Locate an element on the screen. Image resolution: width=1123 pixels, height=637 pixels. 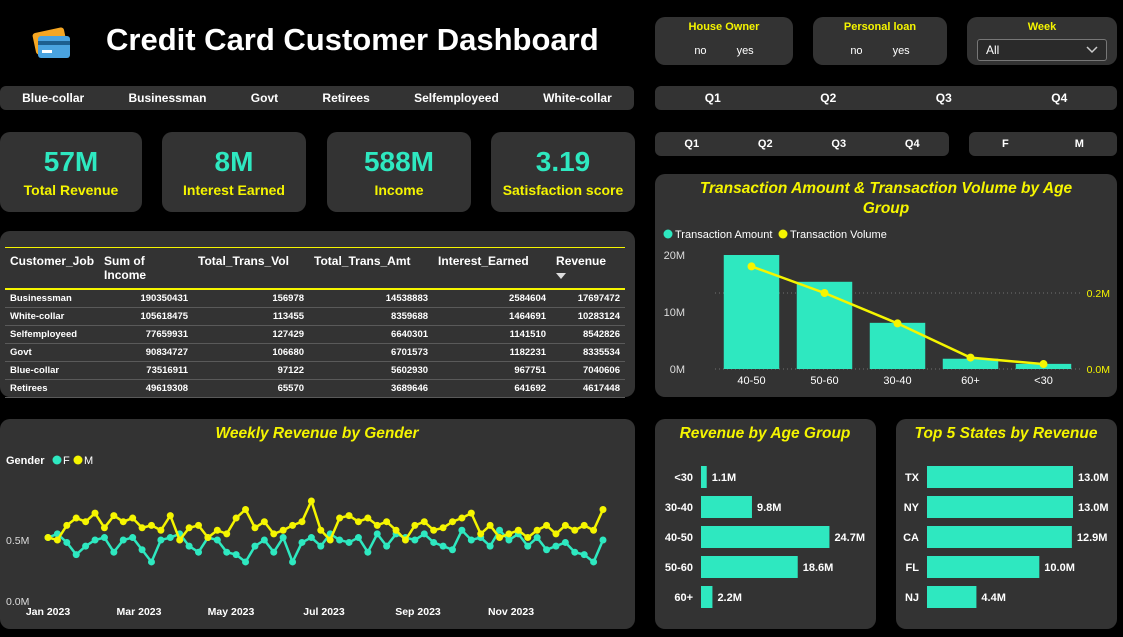
quarter-mid-q4: Q4 is located at coordinates (912, 144).